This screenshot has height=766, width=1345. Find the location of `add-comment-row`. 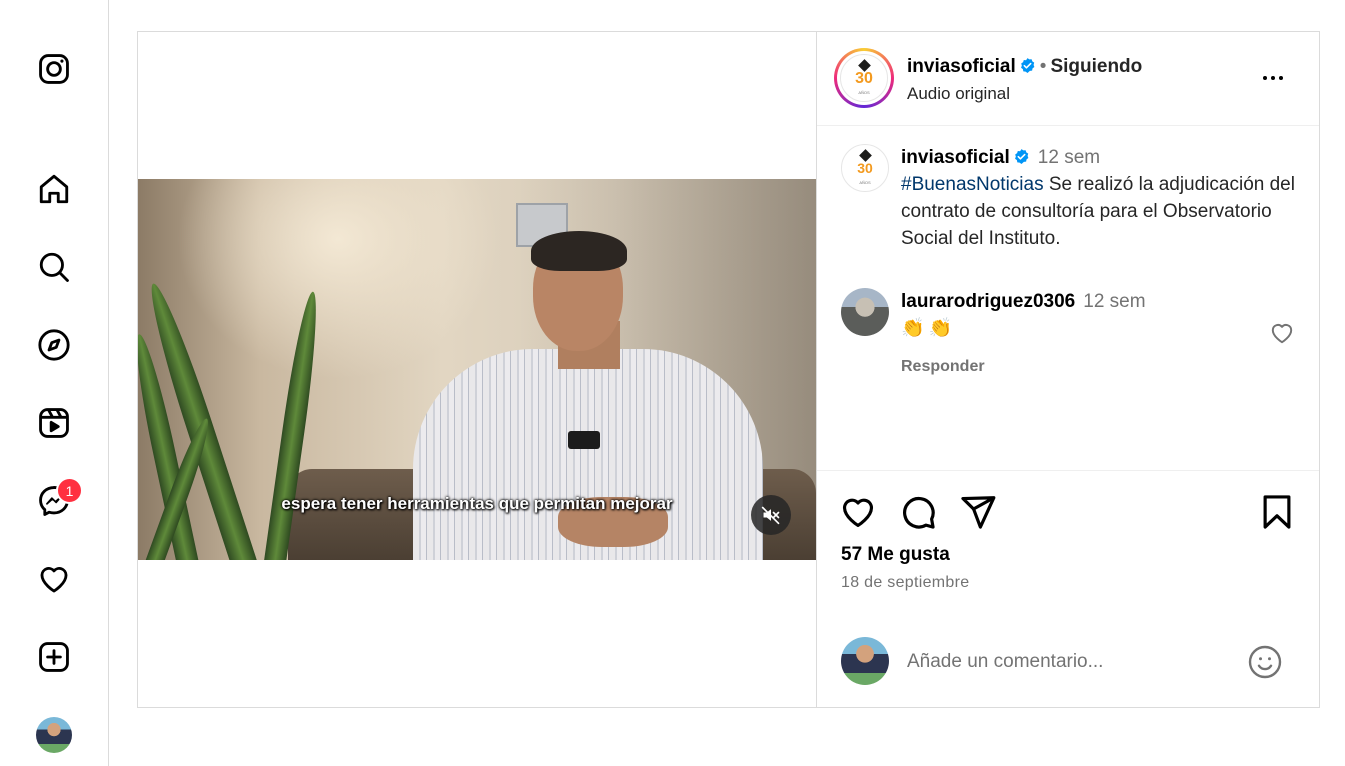

add-comment-row is located at coordinates (1068, 669).